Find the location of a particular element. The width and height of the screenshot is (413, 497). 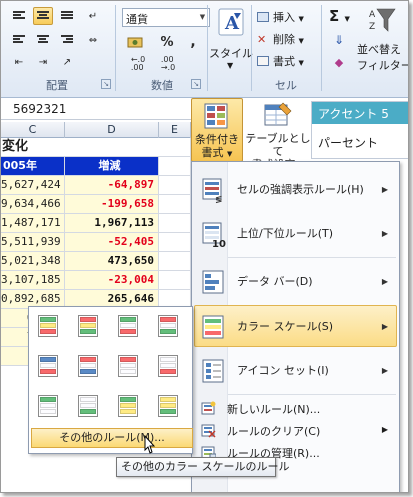

header-cell-c: 005年 is located at coordinates (33, 166).